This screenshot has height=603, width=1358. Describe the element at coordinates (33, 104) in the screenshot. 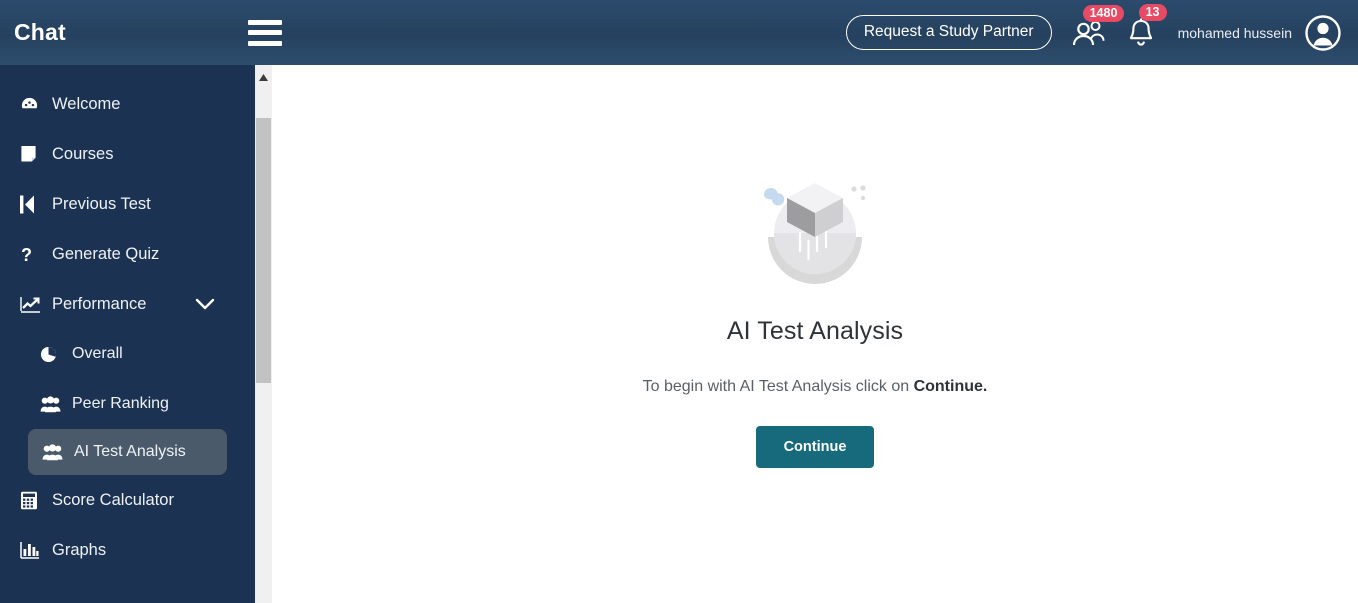

I see `dashboard-icon` at that location.